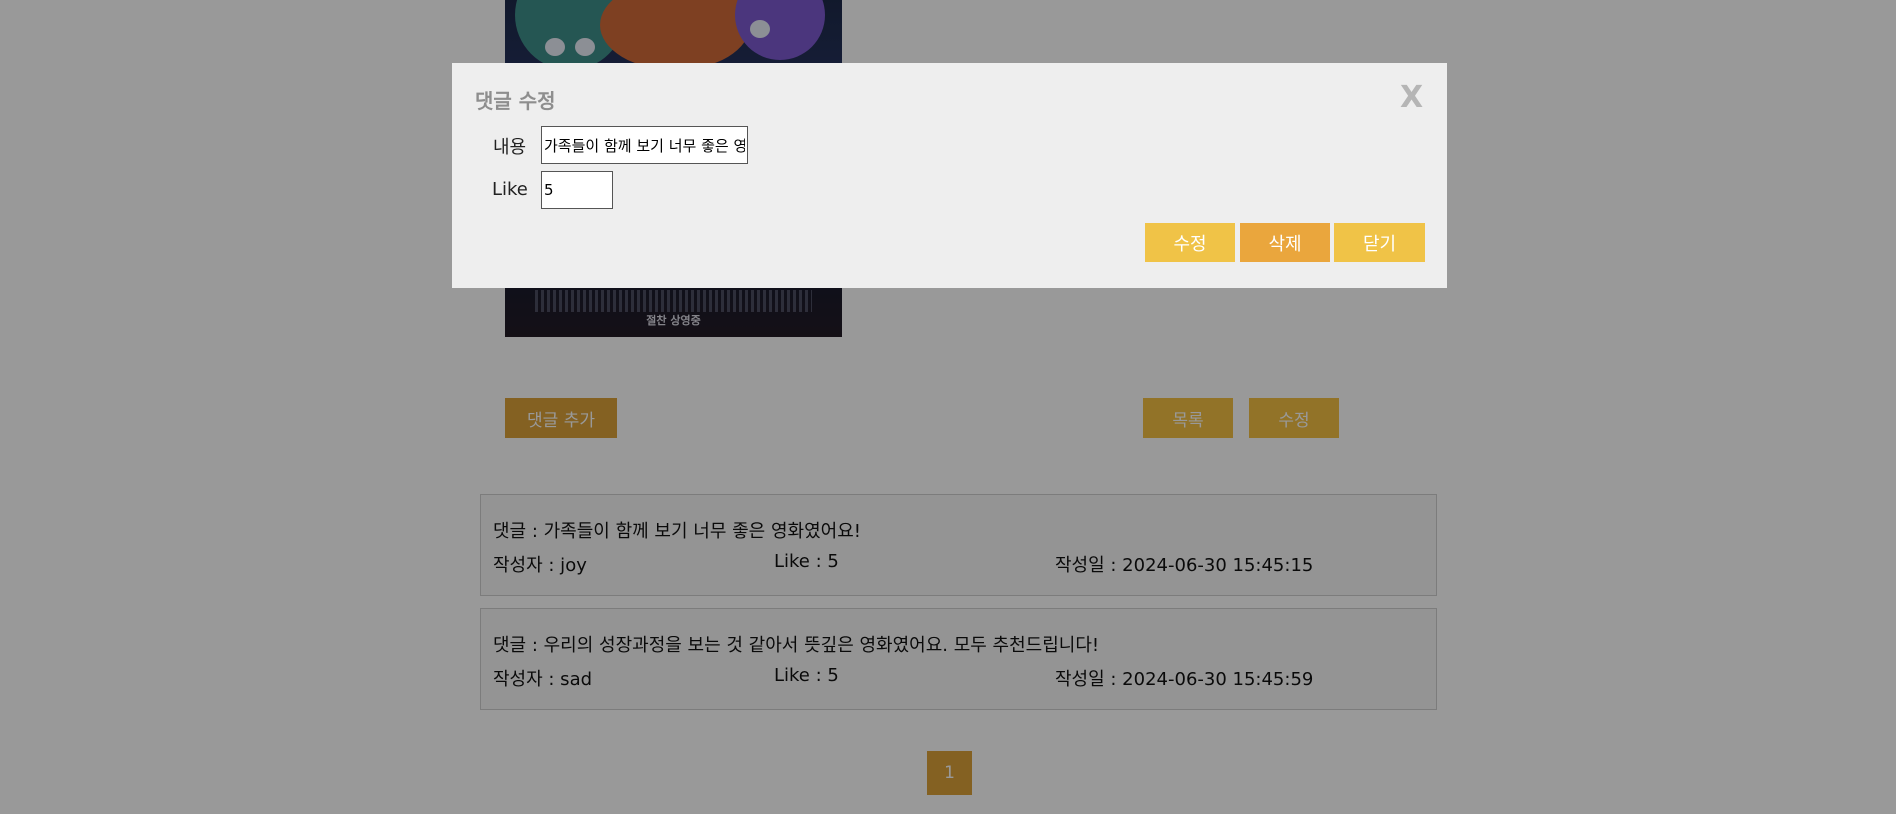  I want to click on content-label: 내용, so click(510, 147).